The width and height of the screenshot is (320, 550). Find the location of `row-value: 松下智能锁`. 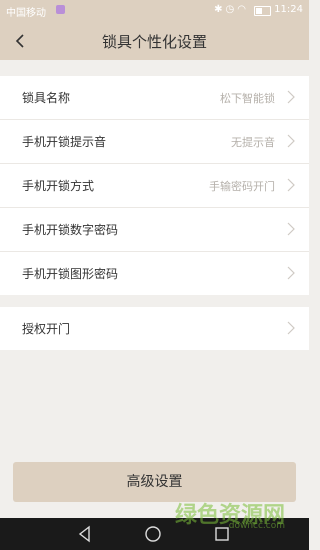

row-value: 松下智能锁 is located at coordinates (247, 98).